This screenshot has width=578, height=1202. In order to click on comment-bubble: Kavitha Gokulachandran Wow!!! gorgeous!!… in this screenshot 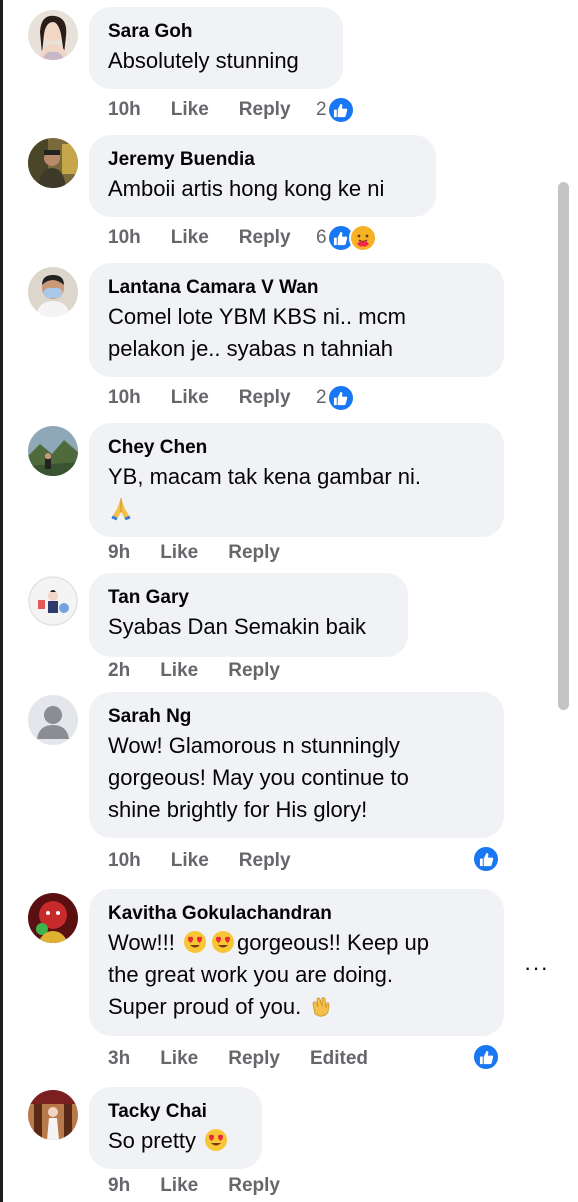, I will do `click(296, 962)`.